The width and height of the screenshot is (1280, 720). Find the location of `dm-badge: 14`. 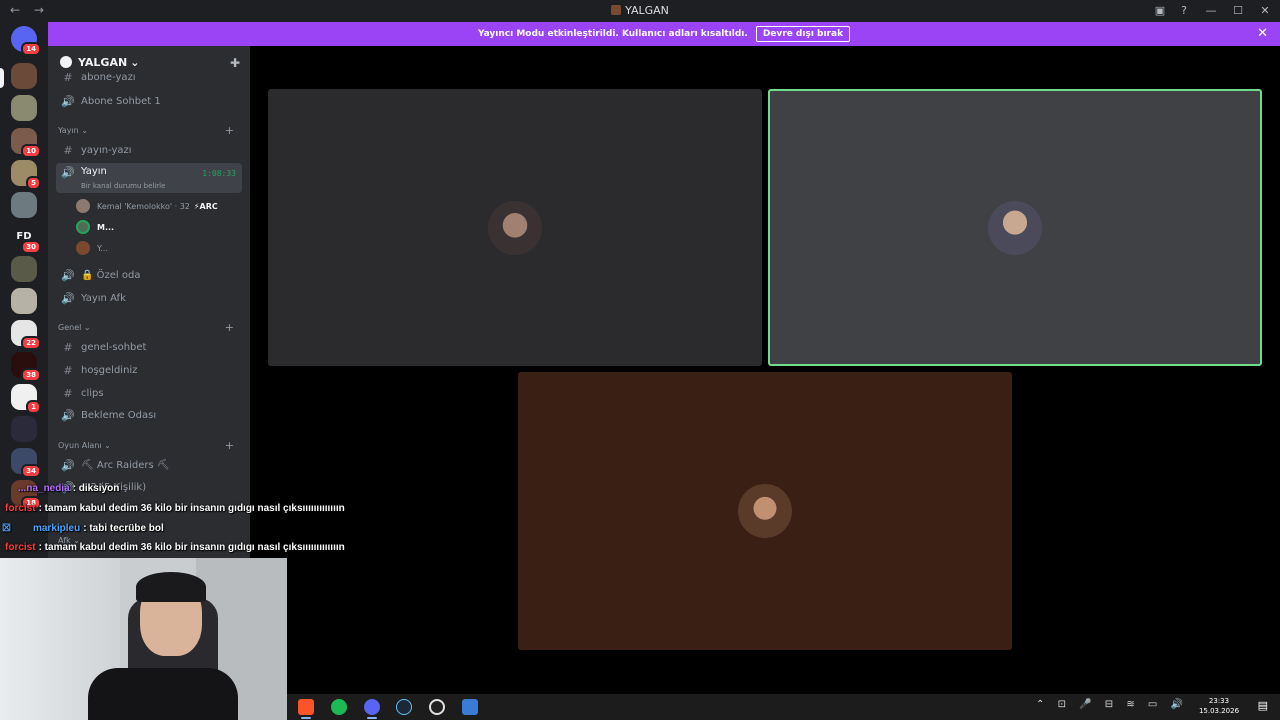

dm-badge: 14 is located at coordinates (31, 49).